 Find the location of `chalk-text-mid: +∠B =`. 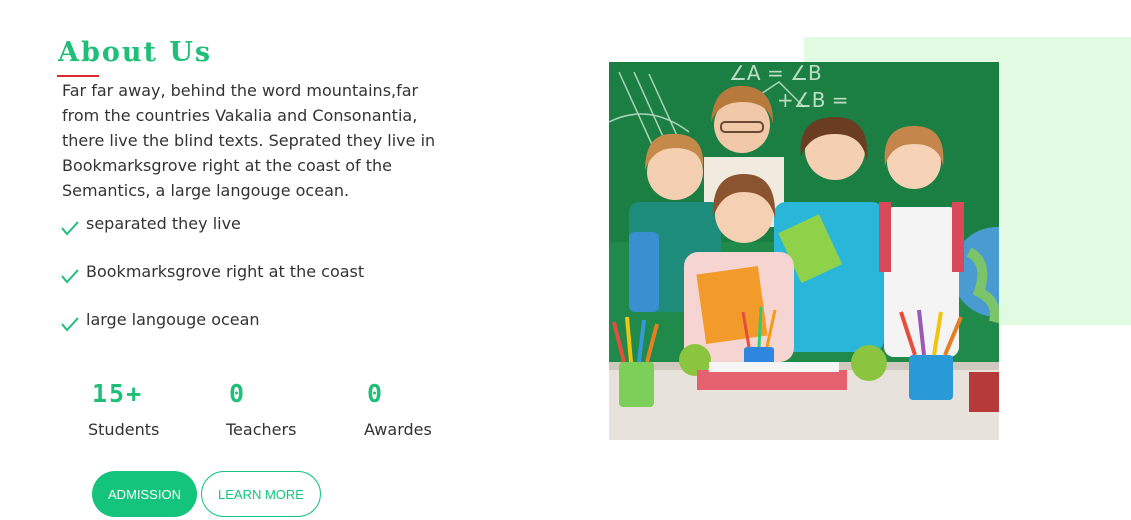

chalk-text-mid: +∠B = is located at coordinates (813, 100).